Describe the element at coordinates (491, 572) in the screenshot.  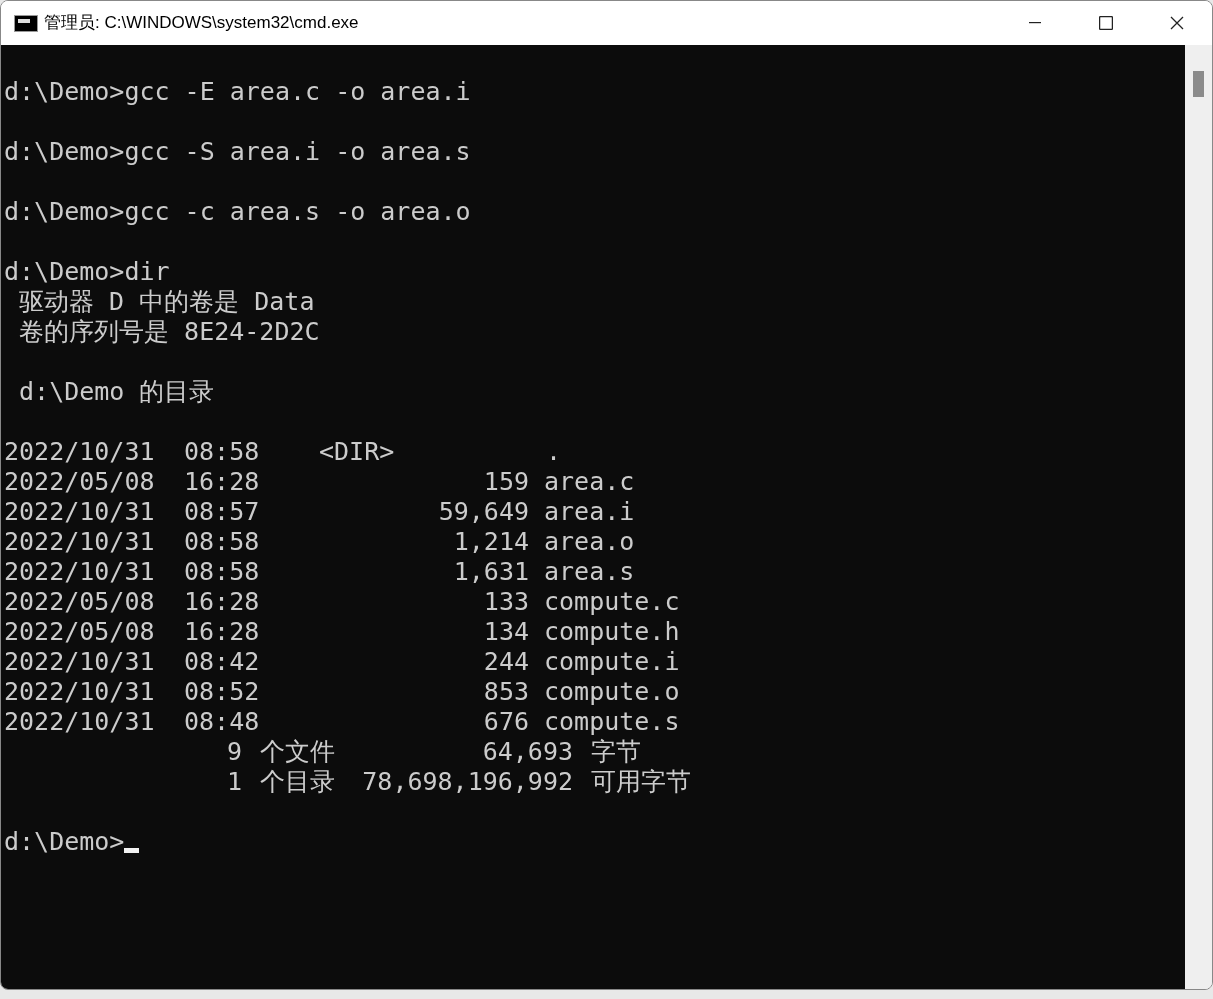
I see `file-size: 1,631` at that location.